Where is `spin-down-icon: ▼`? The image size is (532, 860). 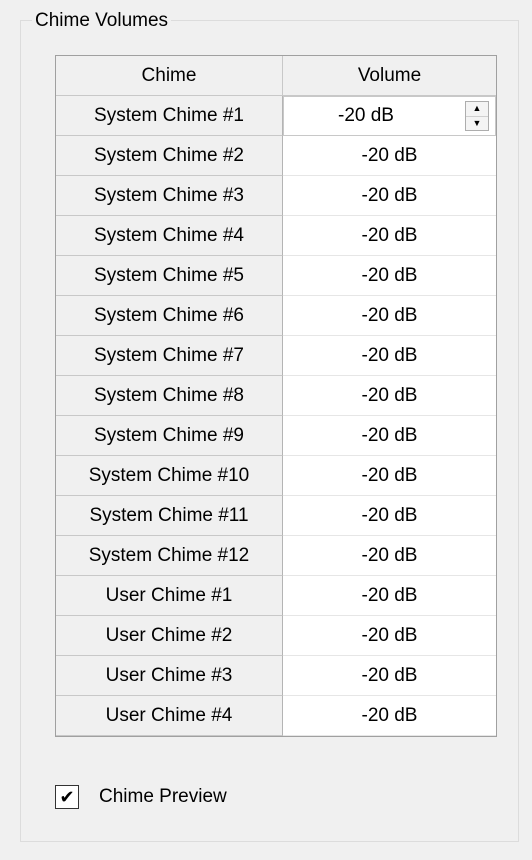 spin-down-icon: ▼ is located at coordinates (477, 124).